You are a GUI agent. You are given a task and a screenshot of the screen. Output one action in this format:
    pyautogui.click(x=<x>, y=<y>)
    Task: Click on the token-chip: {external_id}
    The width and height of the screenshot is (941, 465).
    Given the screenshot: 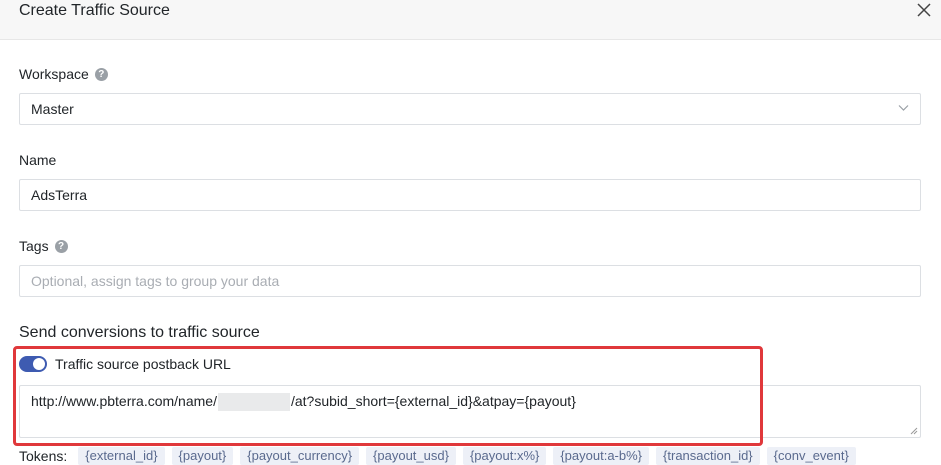 What is the action you would take?
    pyautogui.click(x=121, y=456)
    